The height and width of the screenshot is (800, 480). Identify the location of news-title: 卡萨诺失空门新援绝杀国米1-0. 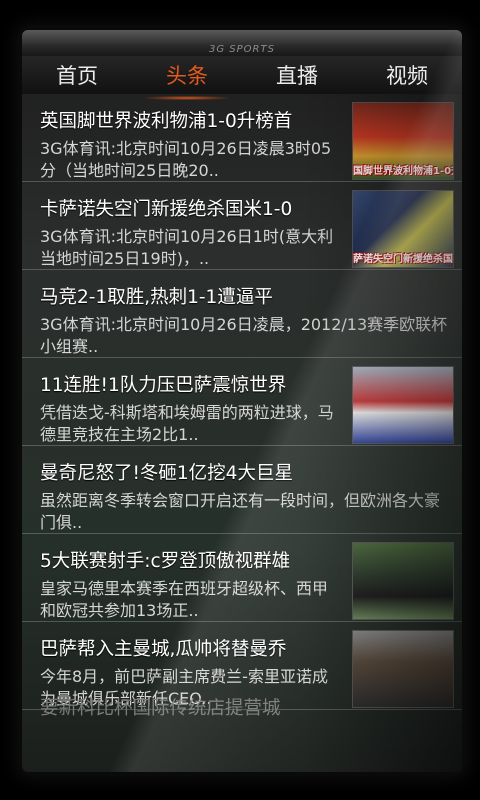
(166, 209).